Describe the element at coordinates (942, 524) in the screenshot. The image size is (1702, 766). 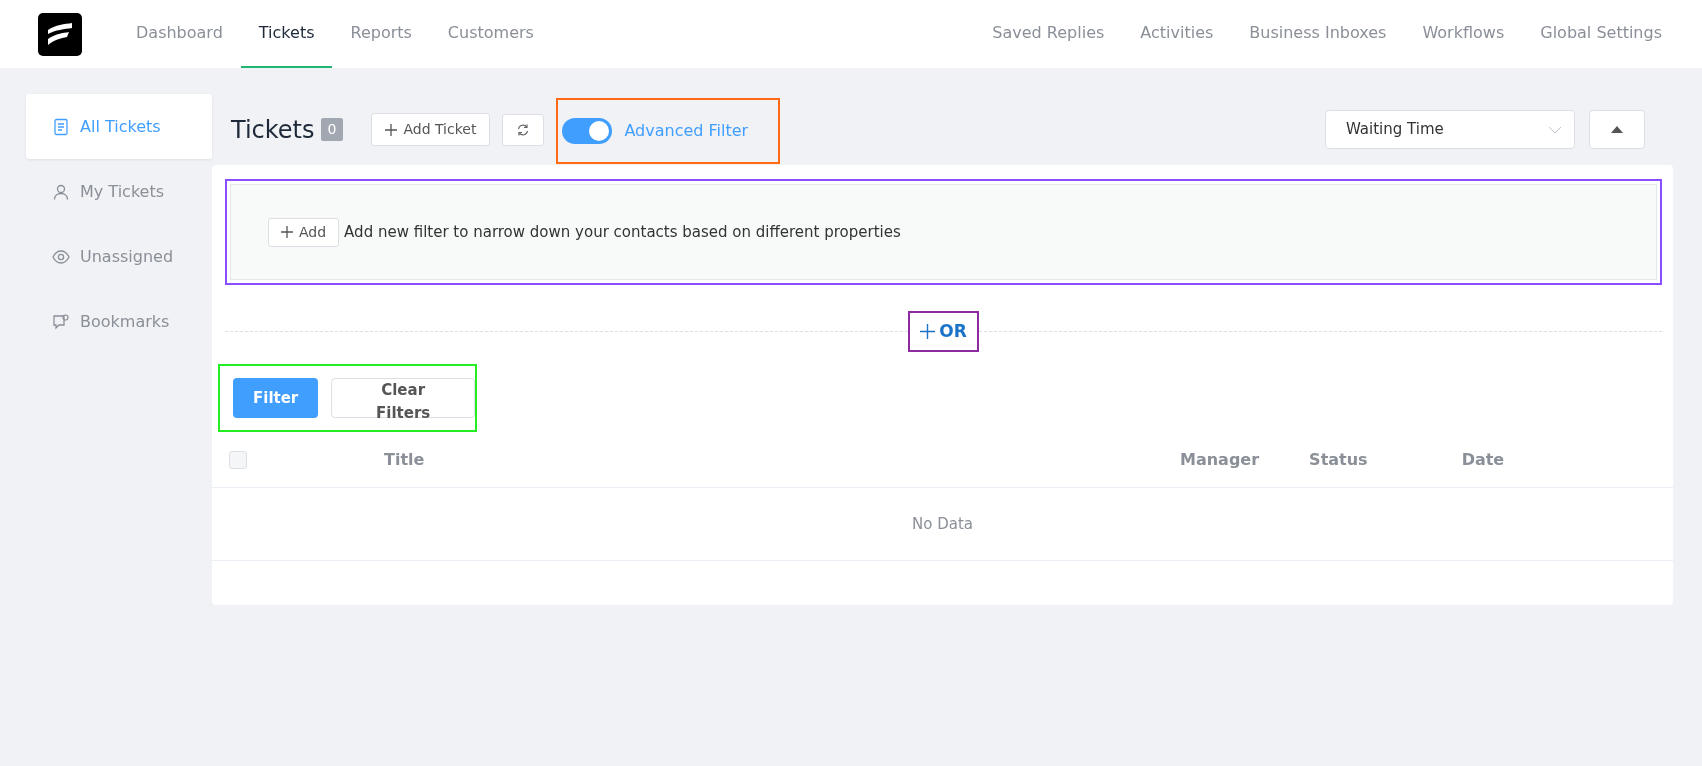
I see `empty-message: No Data` at that location.